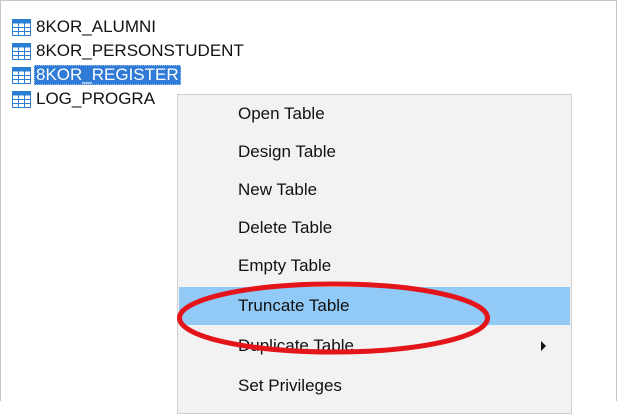  Describe the element at coordinates (285, 265) in the screenshot. I see `menu-item-label: Empty Table` at that location.